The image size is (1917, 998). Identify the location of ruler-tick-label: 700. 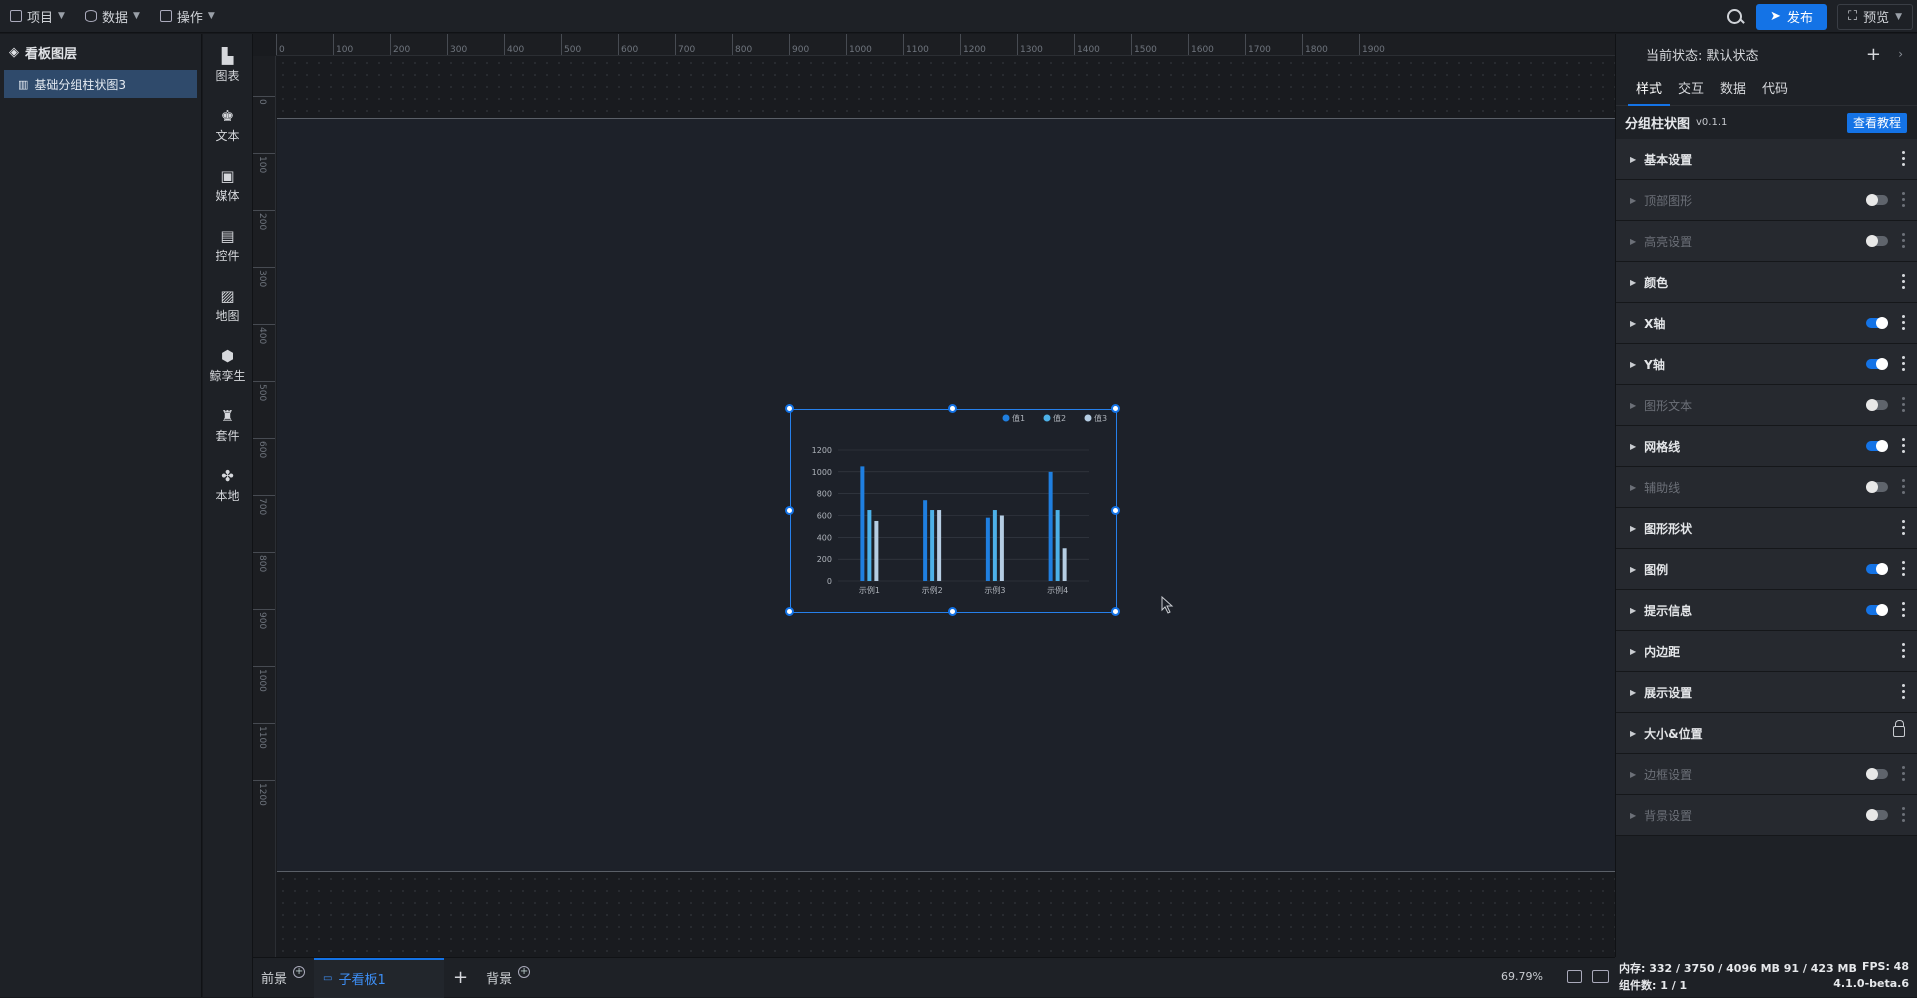
(262, 507).